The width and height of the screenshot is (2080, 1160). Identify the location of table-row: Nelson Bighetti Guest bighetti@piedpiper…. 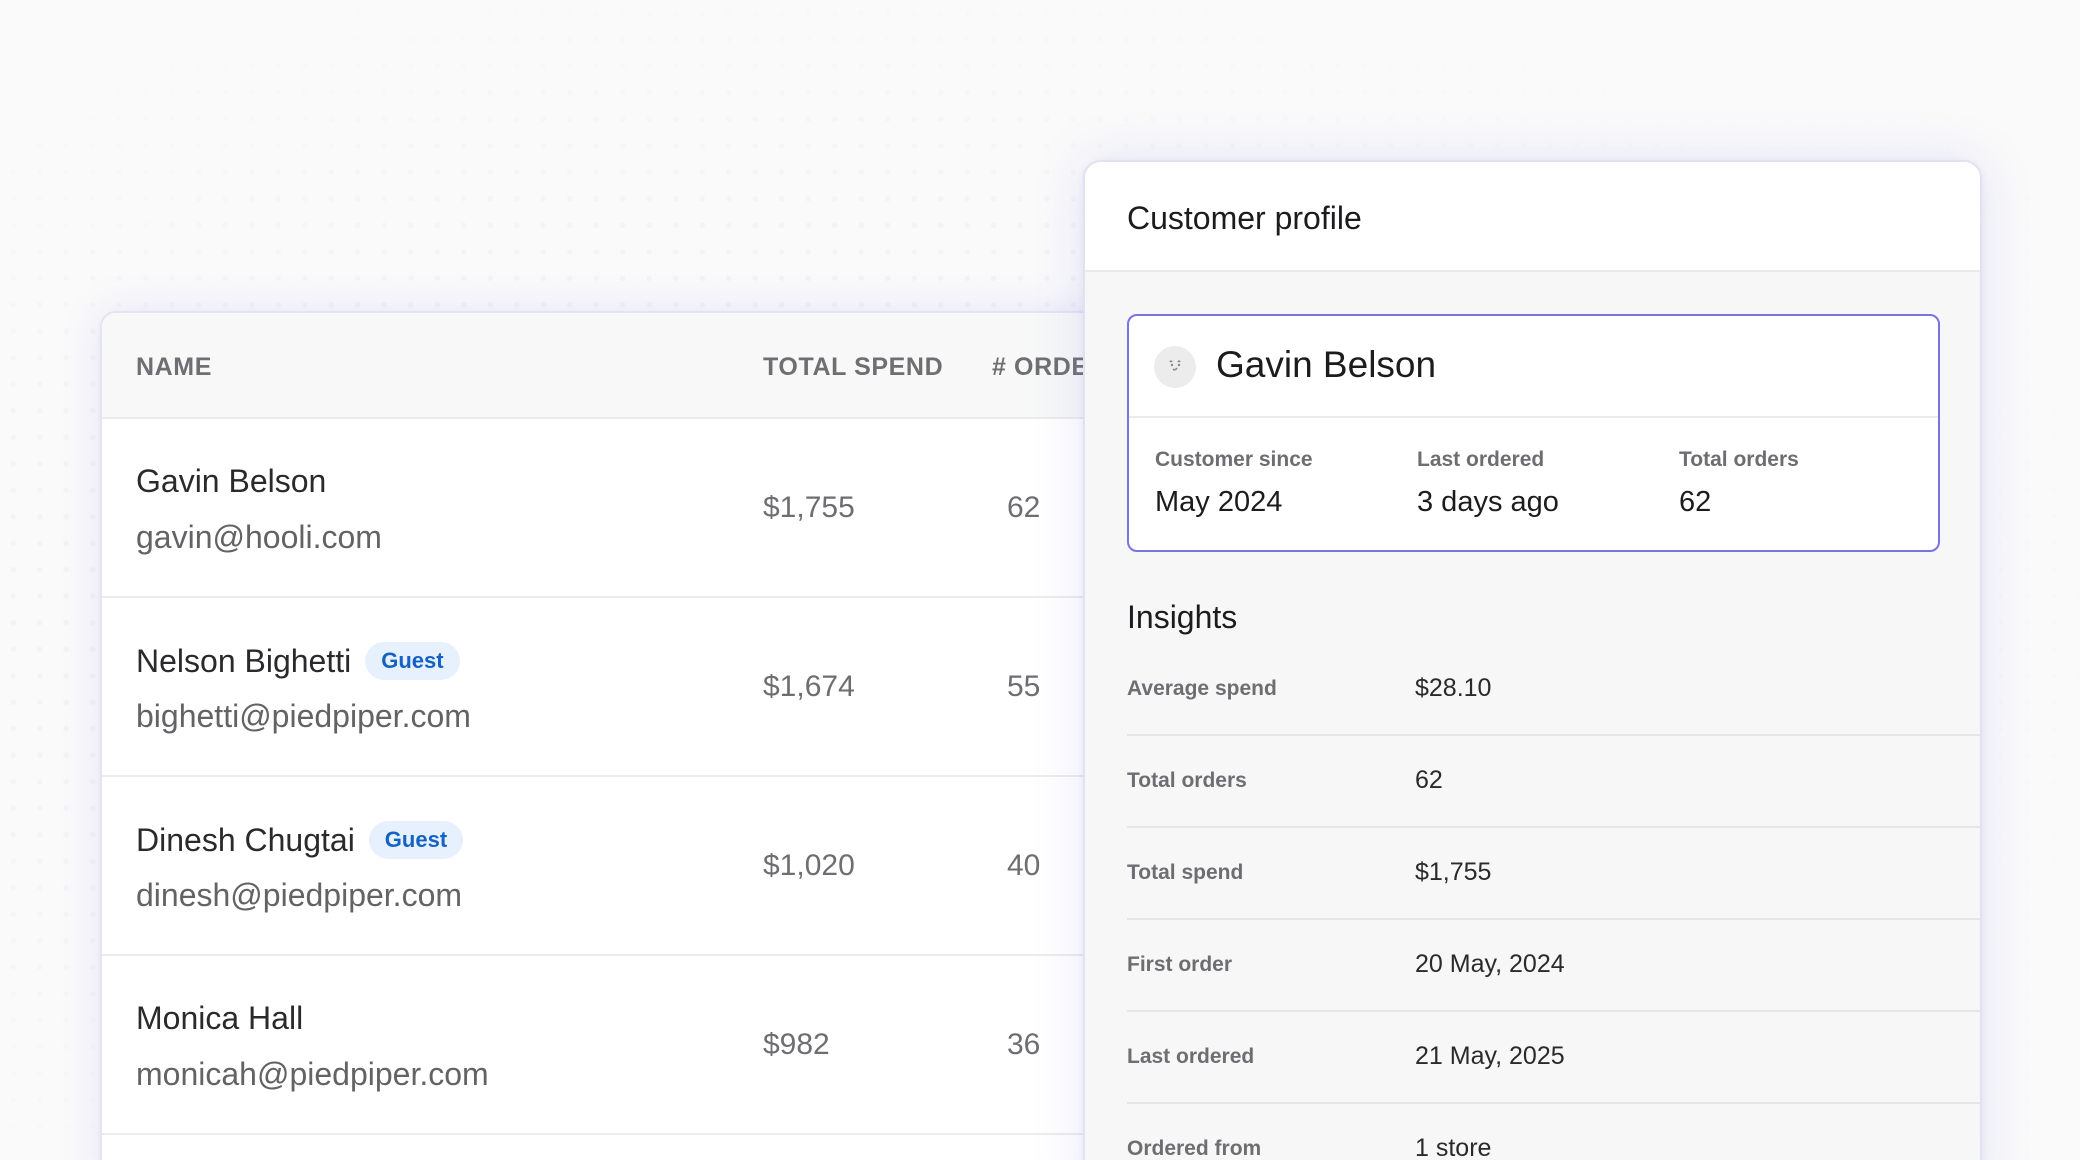
(630, 687).